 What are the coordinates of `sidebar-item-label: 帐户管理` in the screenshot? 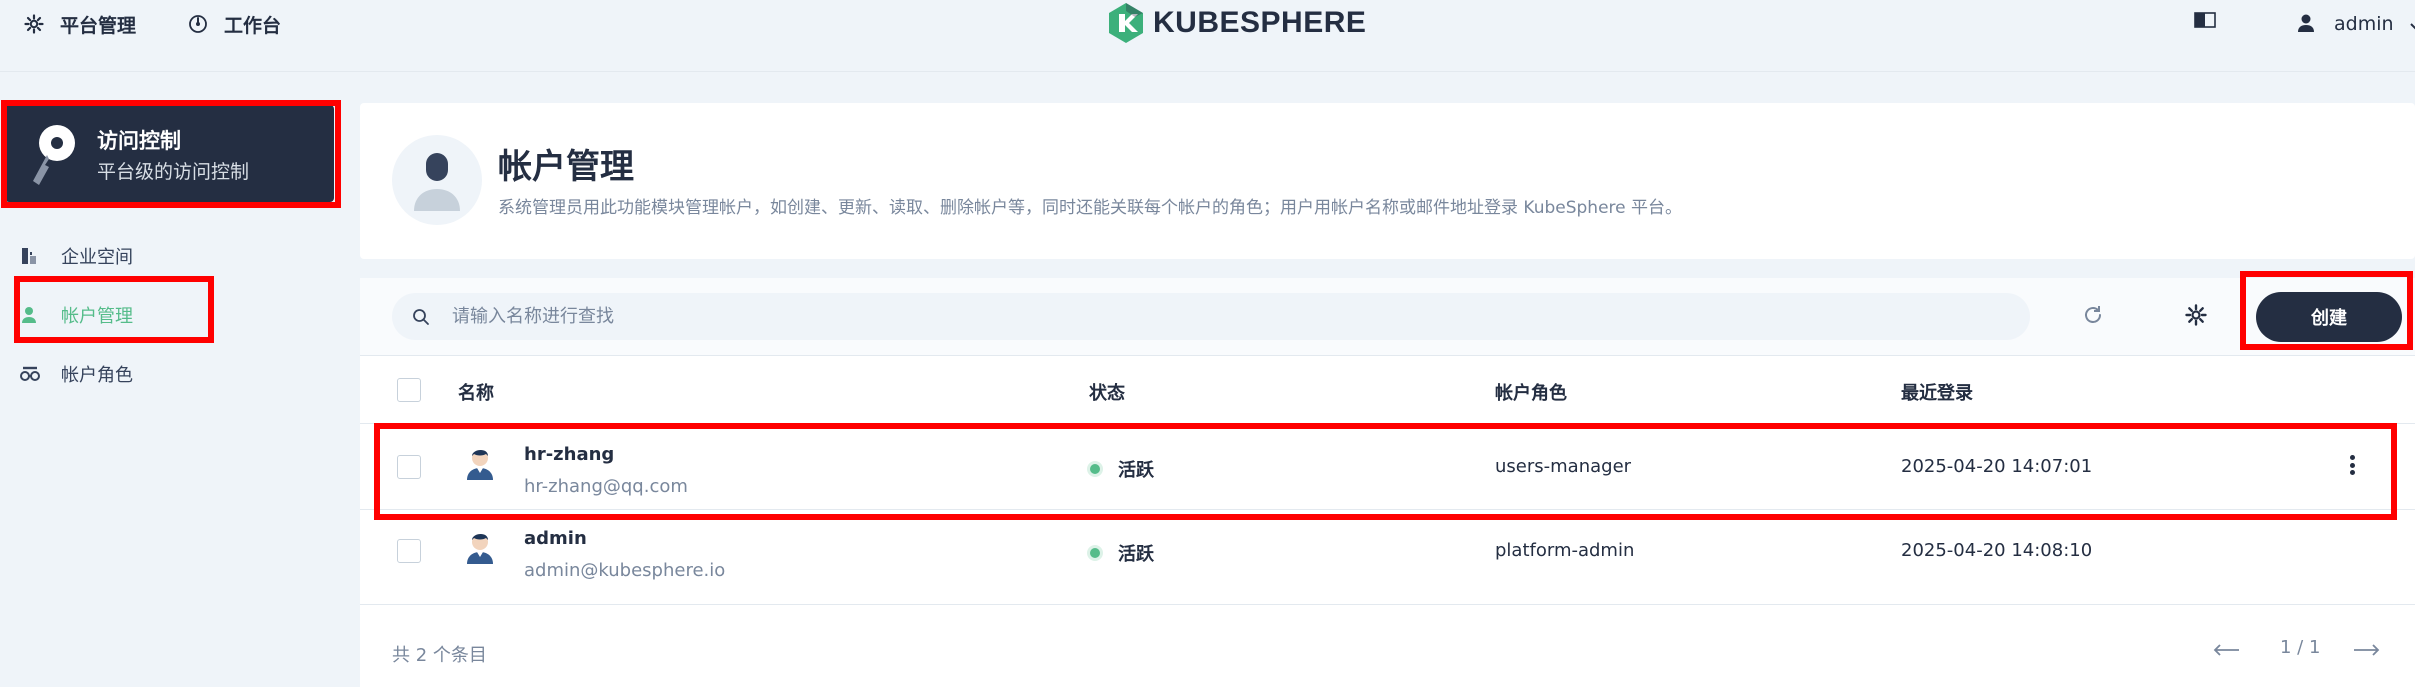 It's located at (97, 316).